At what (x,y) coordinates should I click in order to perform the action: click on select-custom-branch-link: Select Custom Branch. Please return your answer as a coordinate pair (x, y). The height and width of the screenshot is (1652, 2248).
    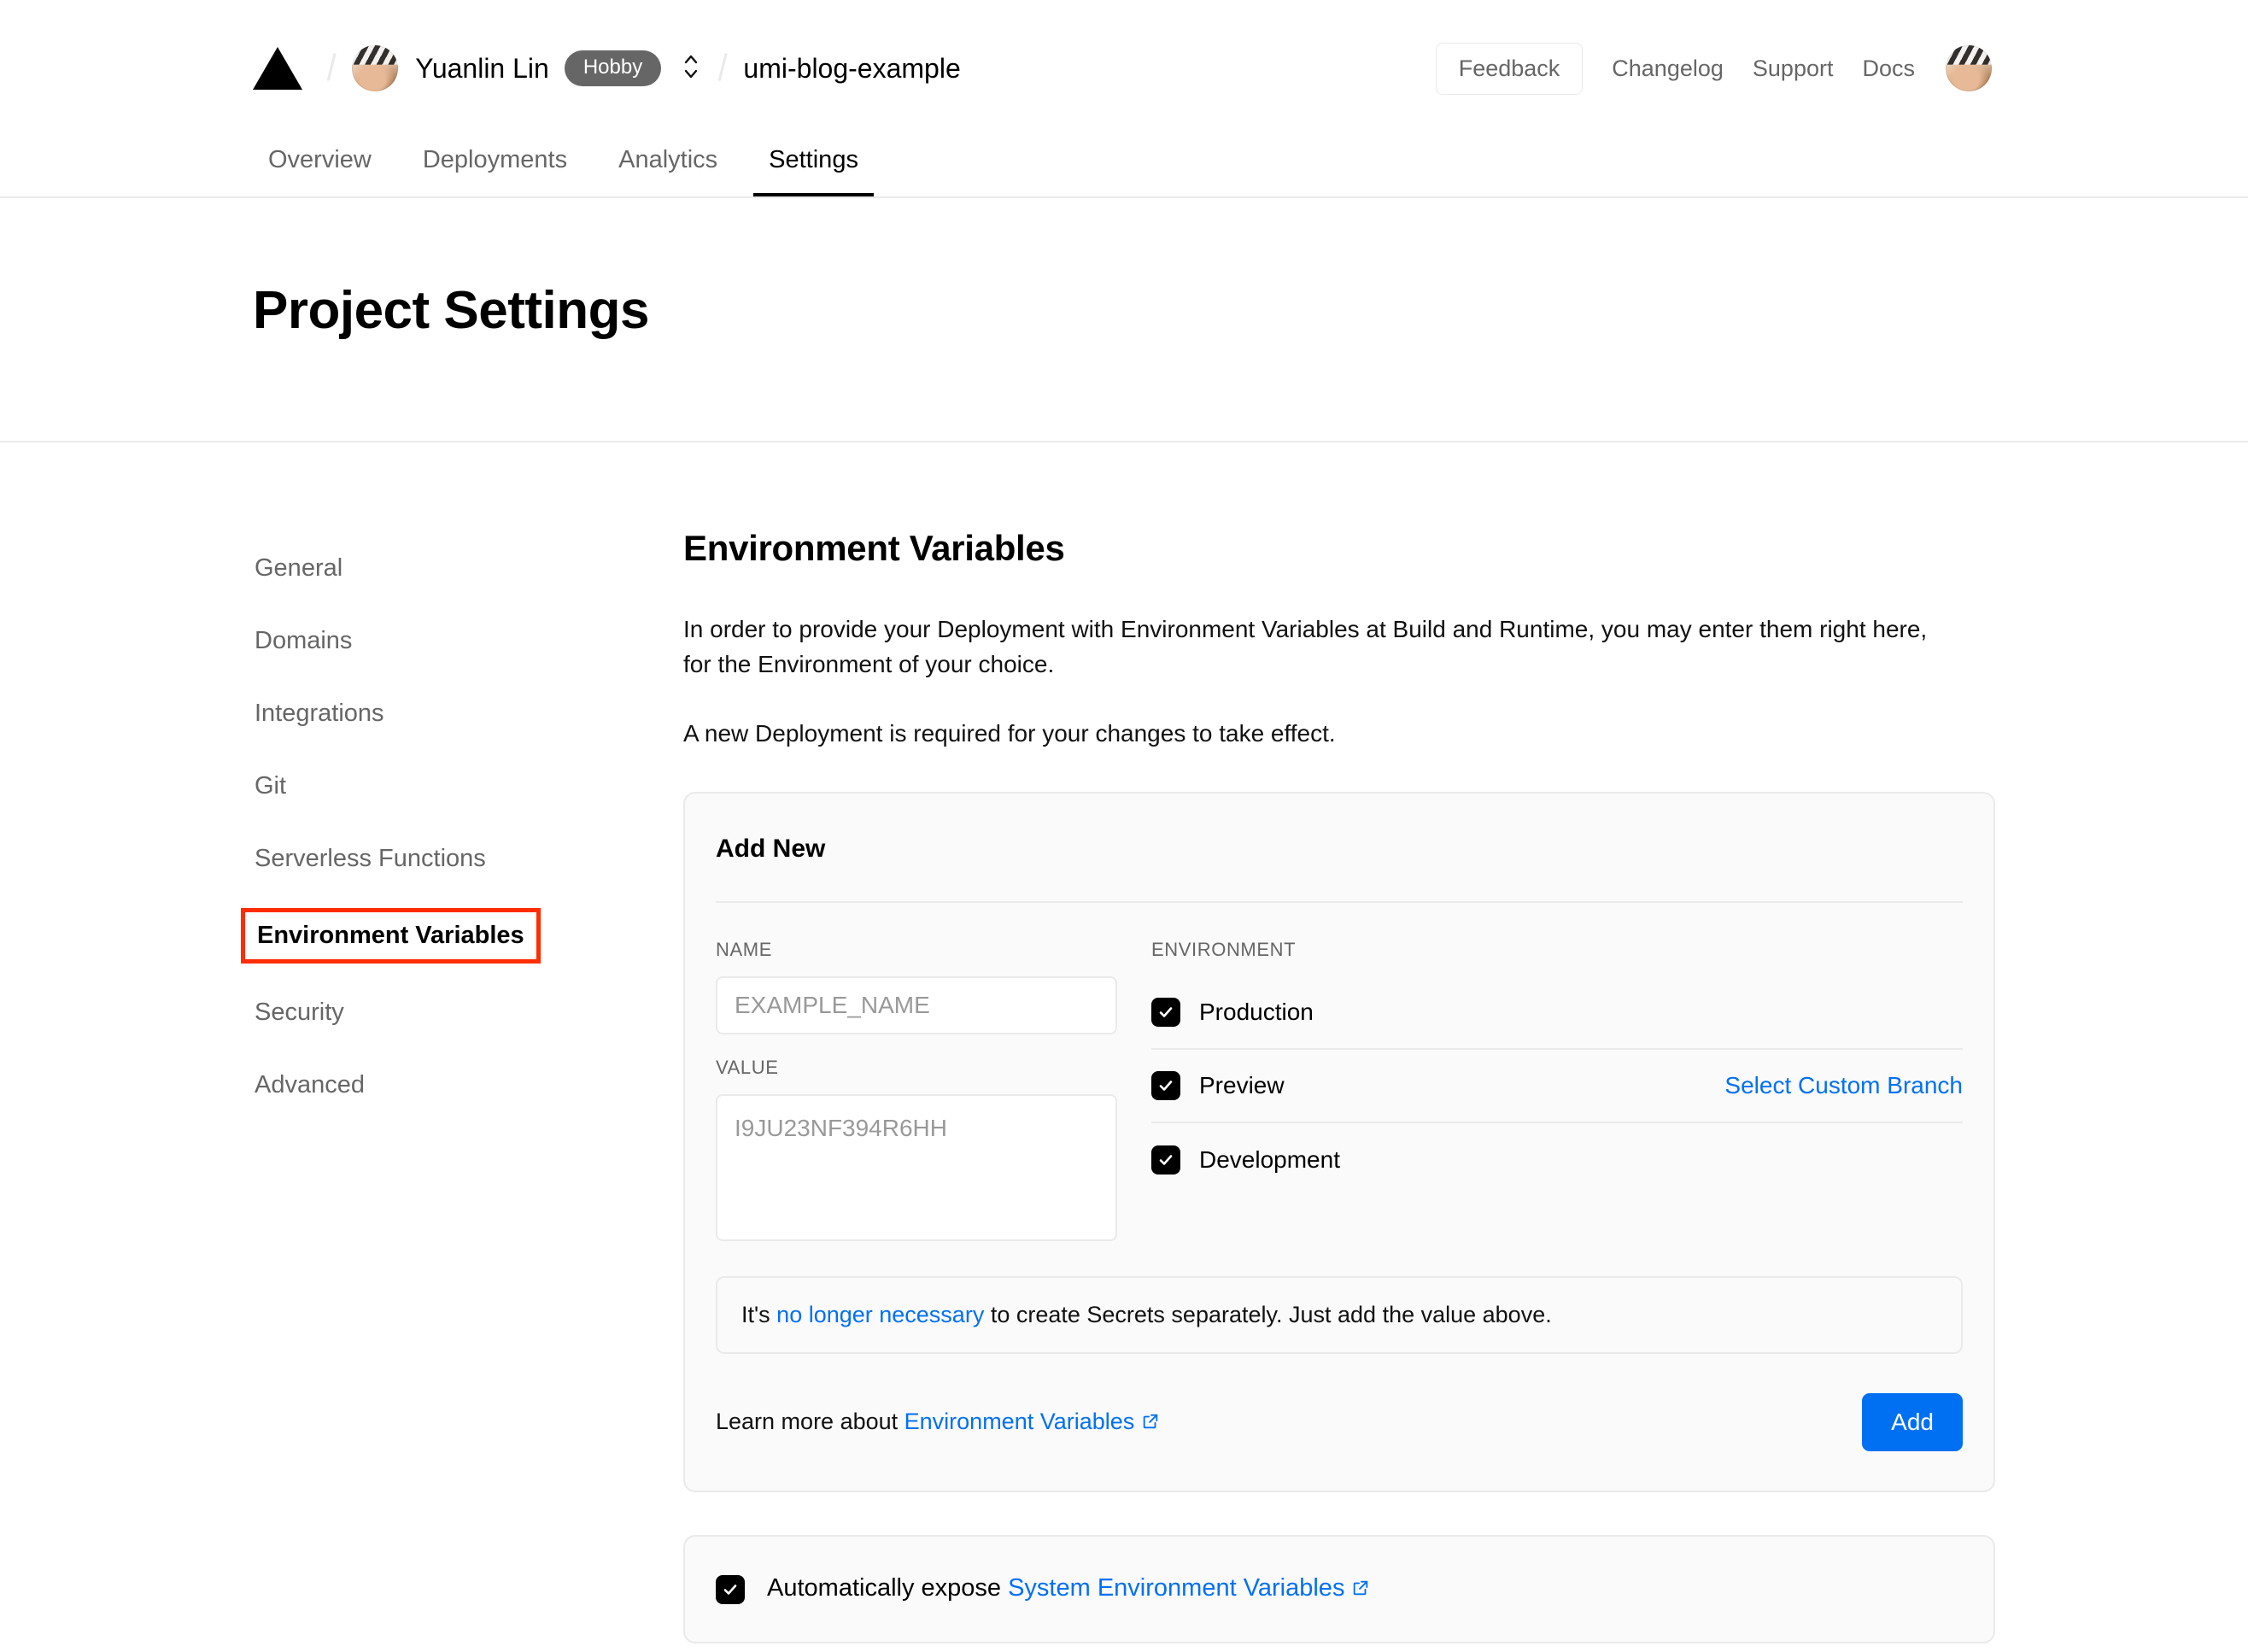
    Looking at the image, I should click on (1843, 1085).